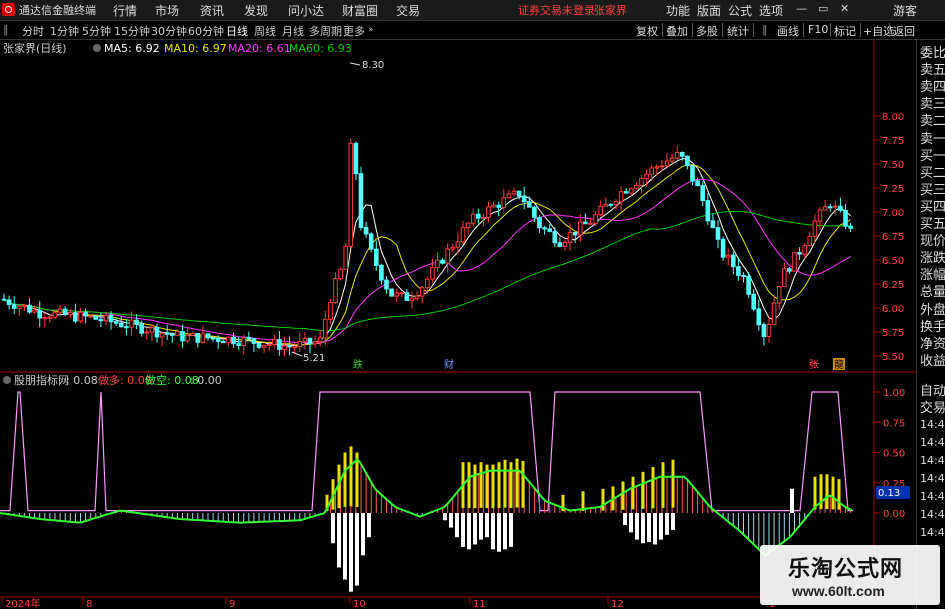 This screenshot has width=945, height=609. I want to click on period-more: 更多, so click(354, 31).